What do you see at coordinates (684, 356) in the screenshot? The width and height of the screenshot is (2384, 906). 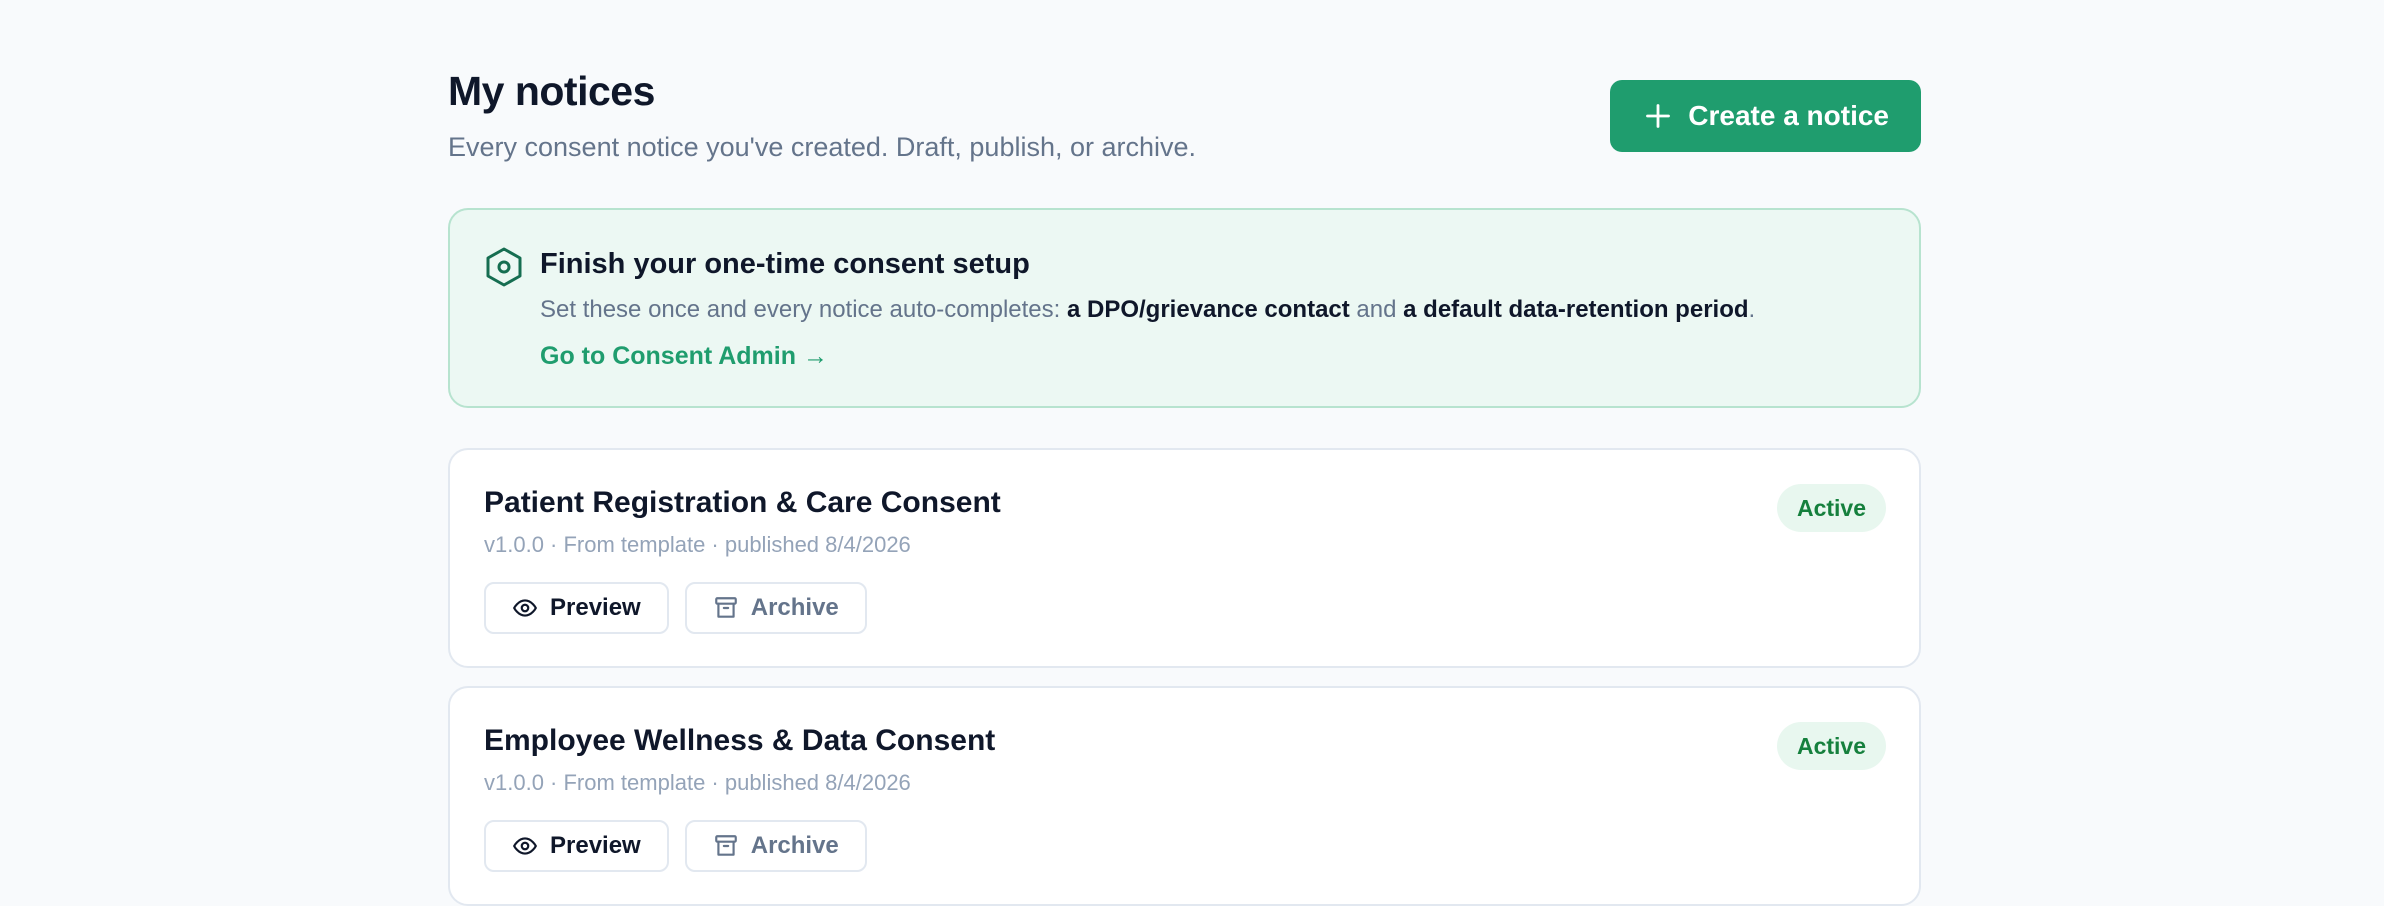 I see `consent-admin-link: Go to Consent Admin →` at bounding box center [684, 356].